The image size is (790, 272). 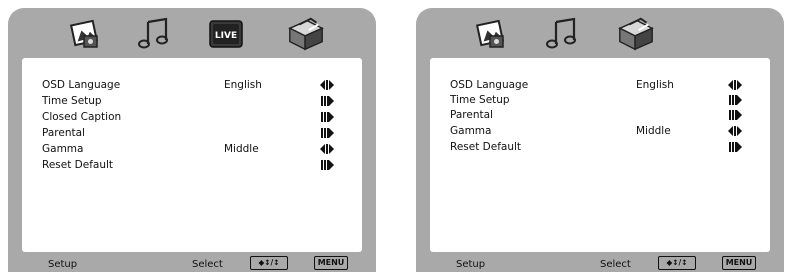 I want to click on live-label: LIVE, so click(x=226, y=36).